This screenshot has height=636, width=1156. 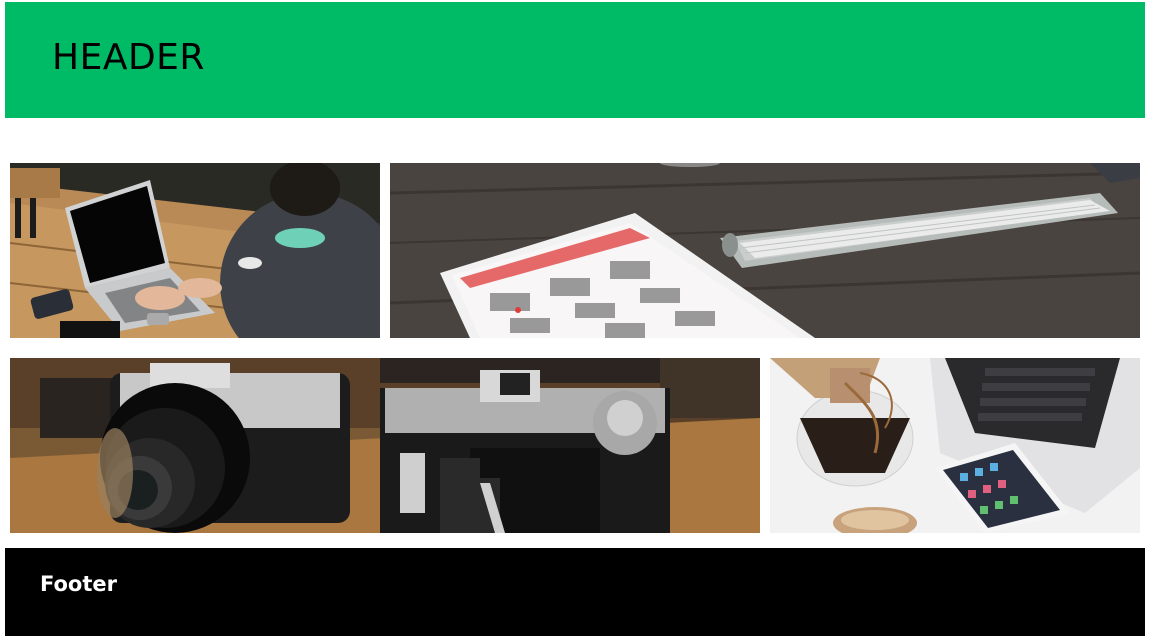 What do you see at coordinates (128, 57) in the screenshot?
I see `header-title: HEADER` at bounding box center [128, 57].